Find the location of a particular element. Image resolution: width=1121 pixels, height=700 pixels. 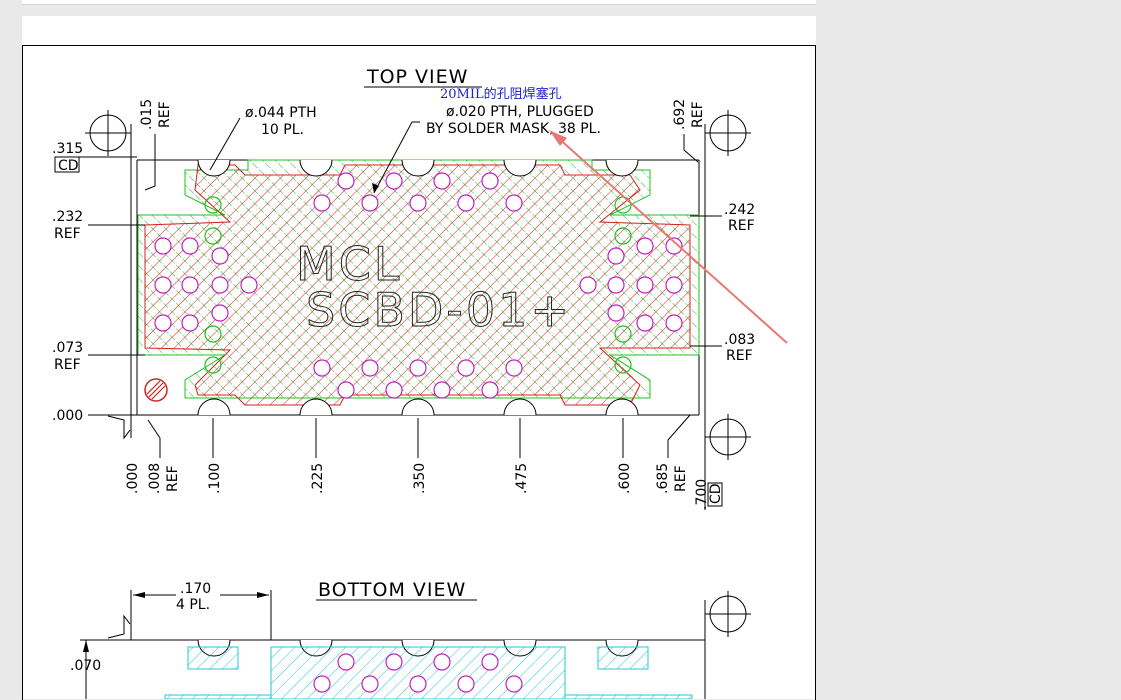

pth-callout-count: 10 PL. is located at coordinates (282, 130).